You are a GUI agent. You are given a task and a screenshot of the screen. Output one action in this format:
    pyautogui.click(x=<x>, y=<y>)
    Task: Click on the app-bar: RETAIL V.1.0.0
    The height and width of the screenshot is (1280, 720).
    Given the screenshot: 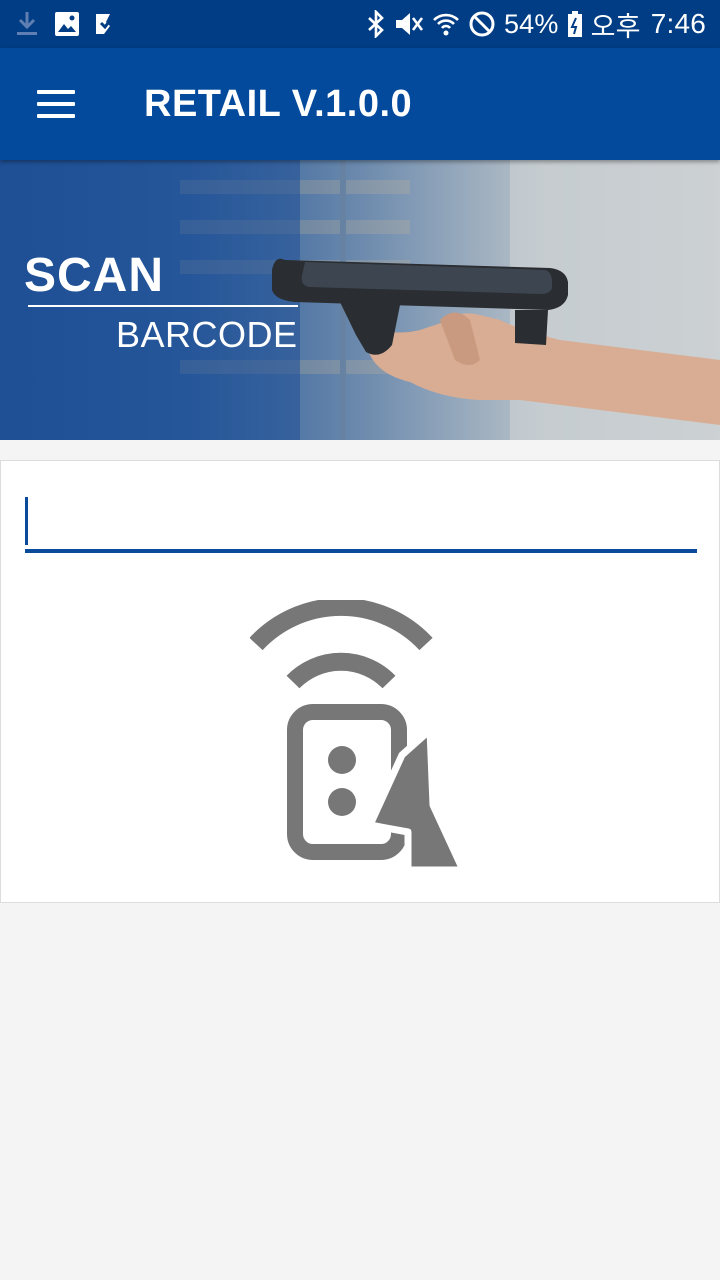 What is the action you would take?
    pyautogui.click(x=360, y=104)
    